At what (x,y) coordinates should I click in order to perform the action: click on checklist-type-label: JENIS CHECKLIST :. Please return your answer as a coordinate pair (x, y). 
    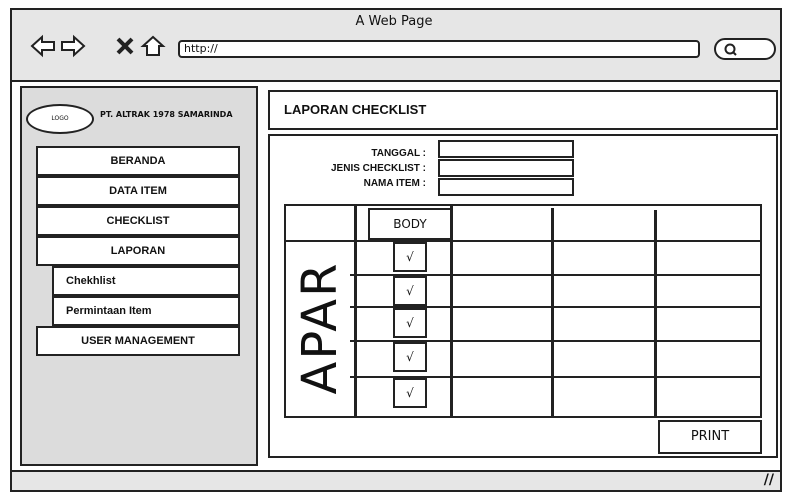
    Looking at the image, I should click on (378, 168).